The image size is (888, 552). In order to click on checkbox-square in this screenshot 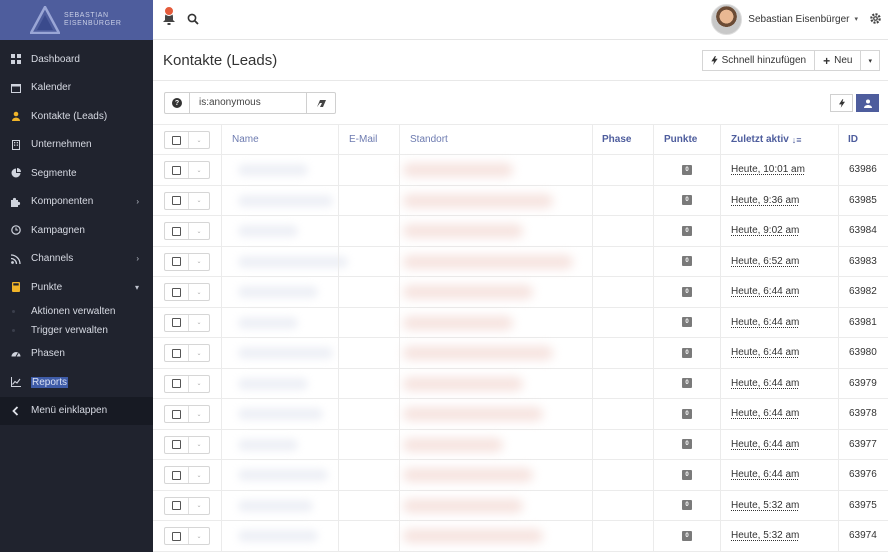, I will do `click(176, 170)`.